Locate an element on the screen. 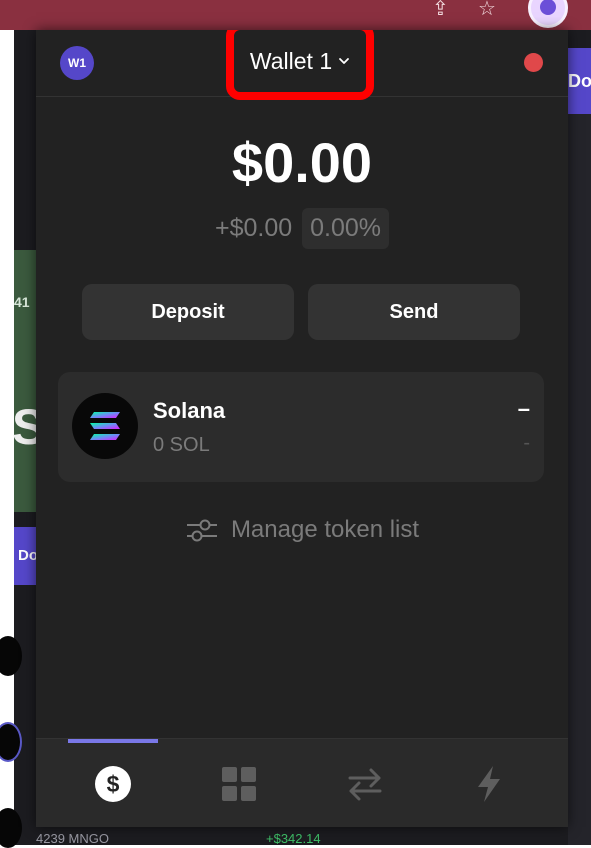 The image size is (591, 848). token-row-solana: Solana 0 SOL – - is located at coordinates (301, 427).